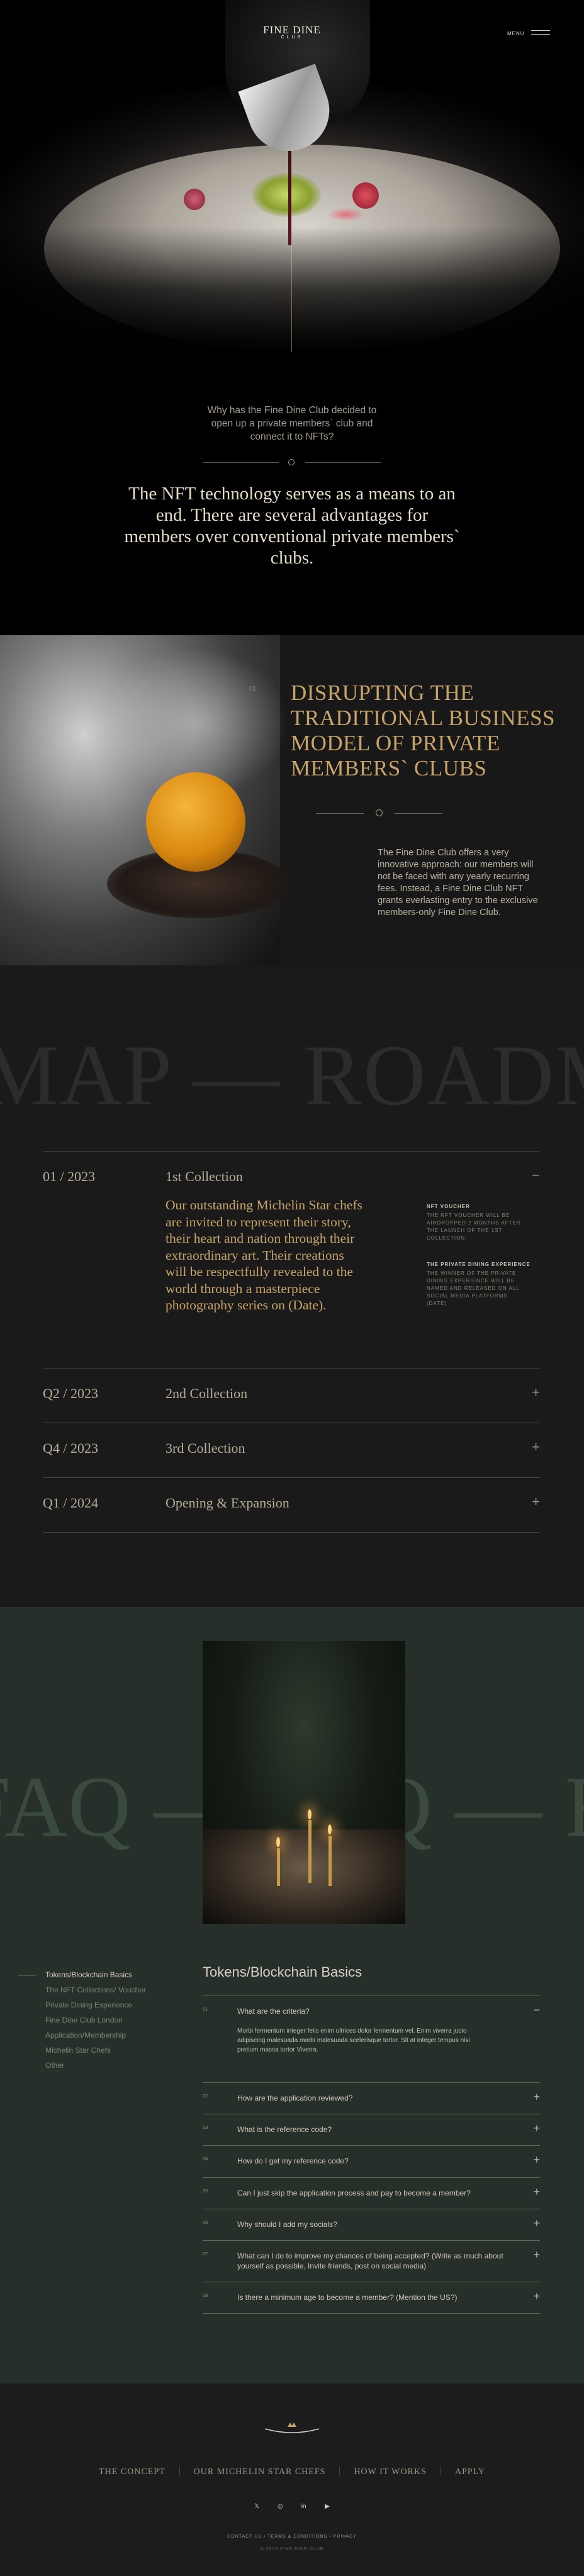 The height and width of the screenshot is (2576, 584). What do you see at coordinates (227, 1503) in the screenshot?
I see `roadmap-title: Opening & Expansion` at bounding box center [227, 1503].